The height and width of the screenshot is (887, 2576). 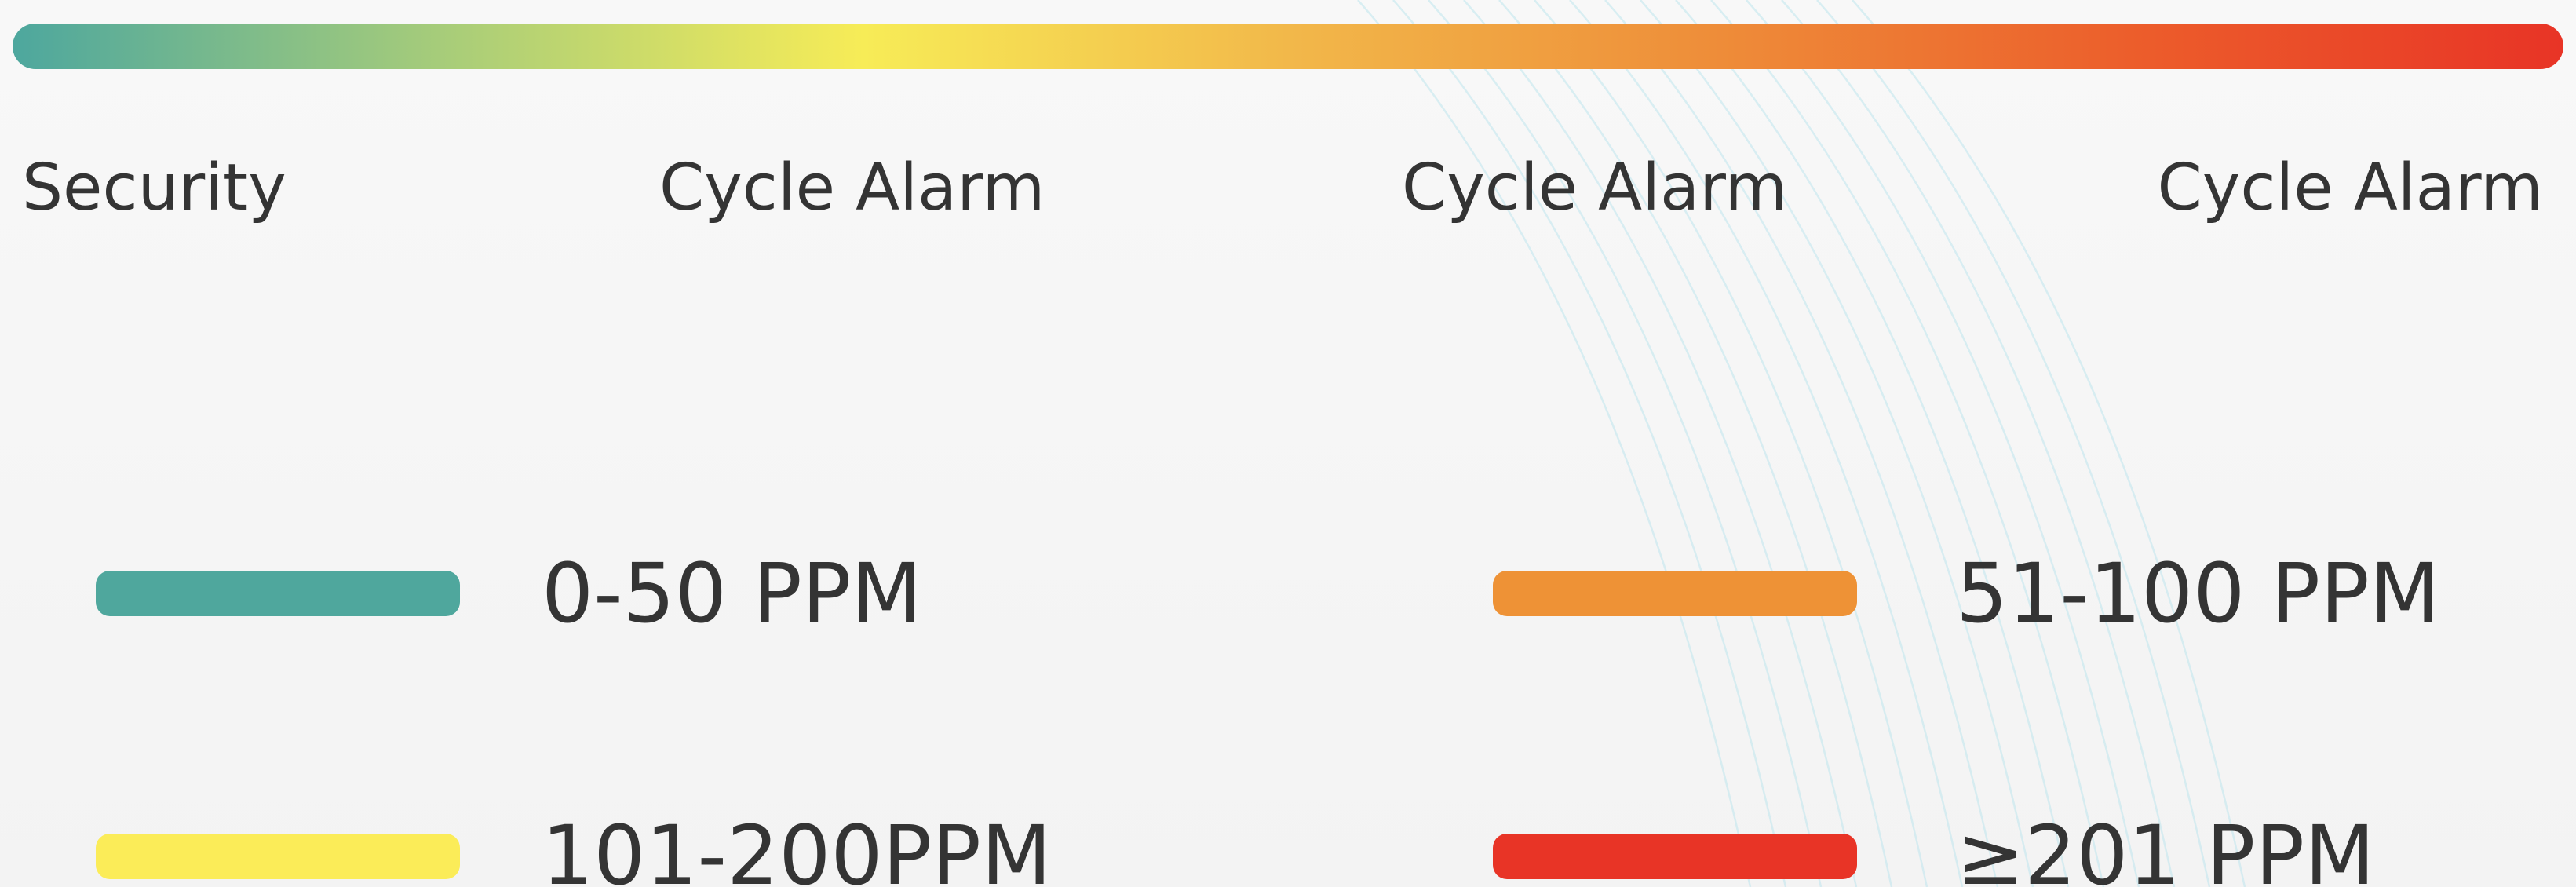 What do you see at coordinates (1288, 46) in the screenshot?
I see `ppm-gradient-scale-bar` at bounding box center [1288, 46].